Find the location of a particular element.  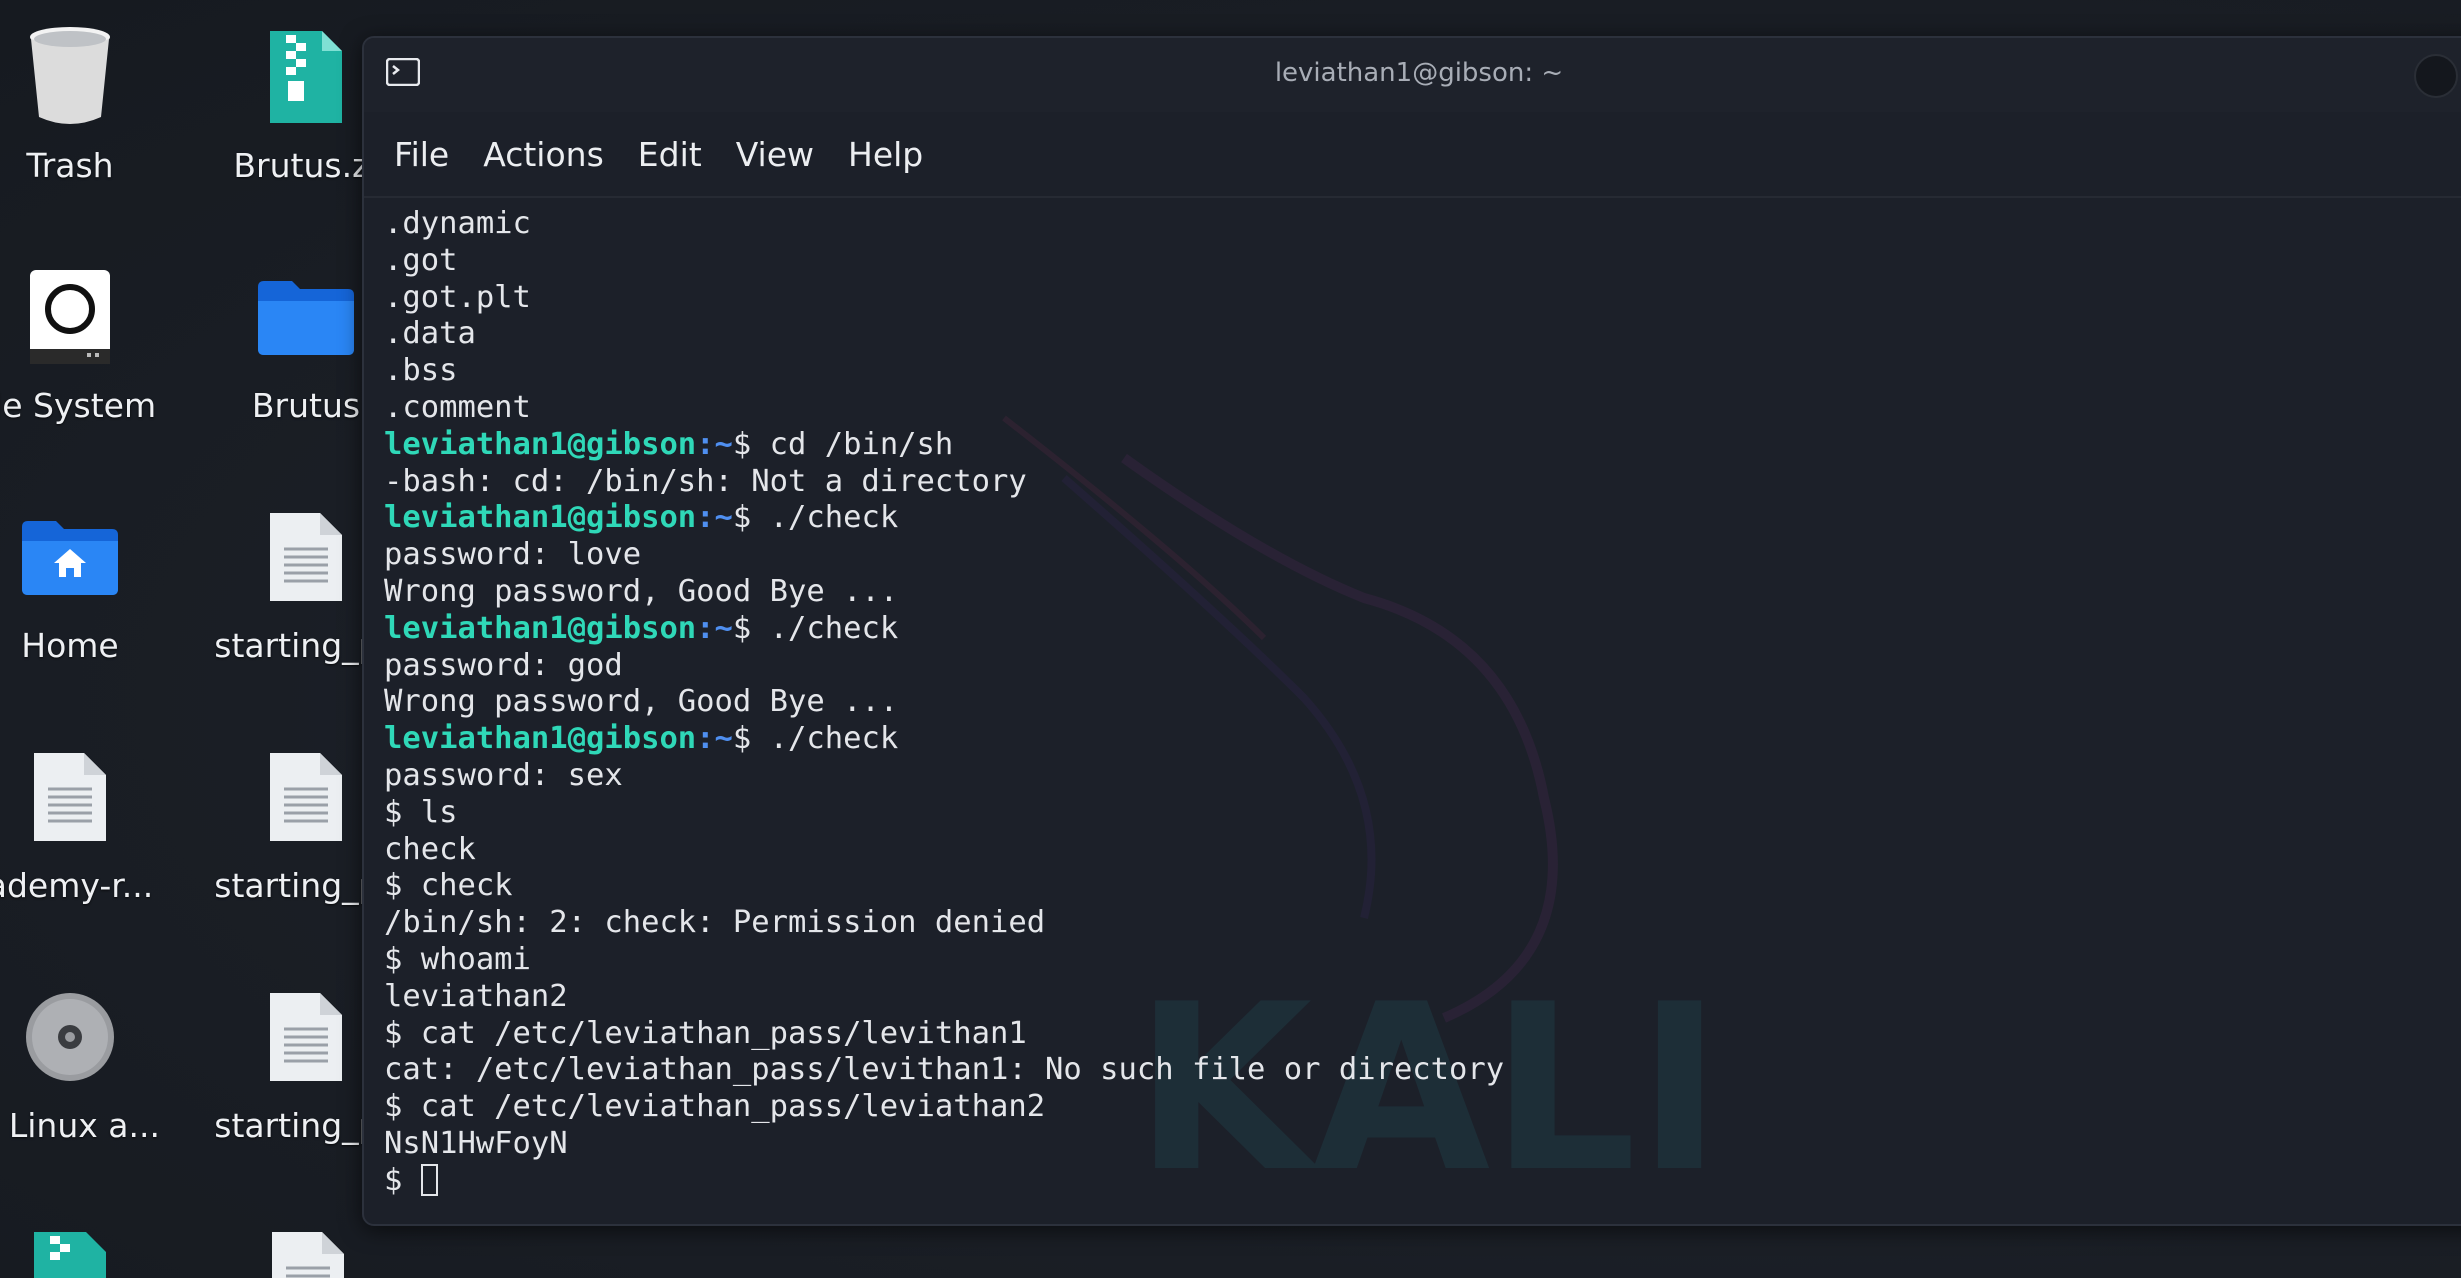

command-text: cd /bin/sh is located at coordinates (852, 444).